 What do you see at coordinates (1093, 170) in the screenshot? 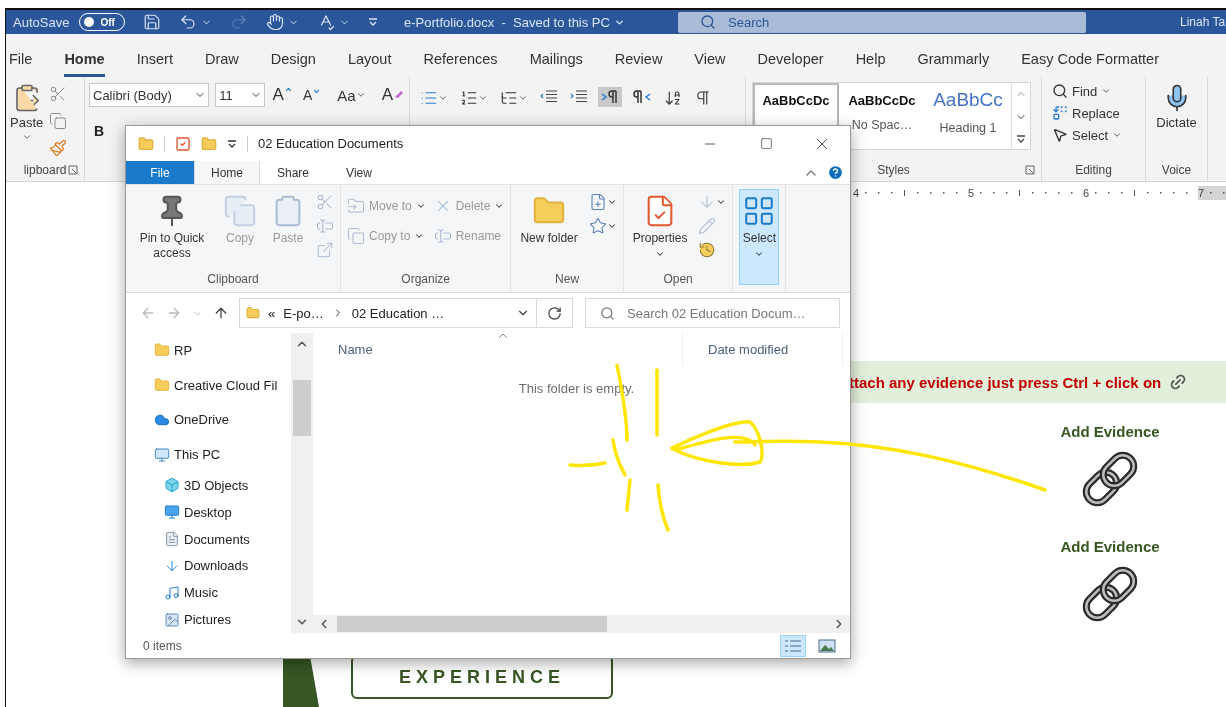
I see `group-label: Editing` at bounding box center [1093, 170].